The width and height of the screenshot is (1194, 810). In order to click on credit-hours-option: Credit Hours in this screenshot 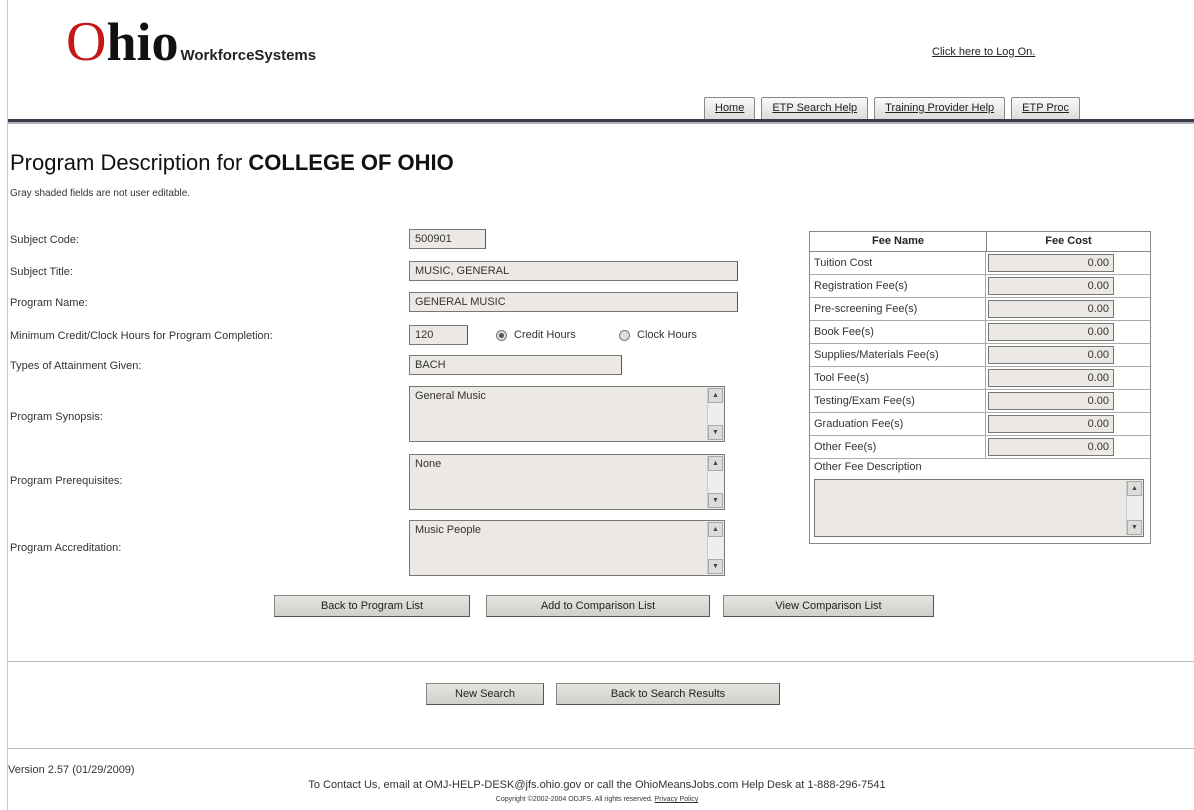, I will do `click(536, 335)`.